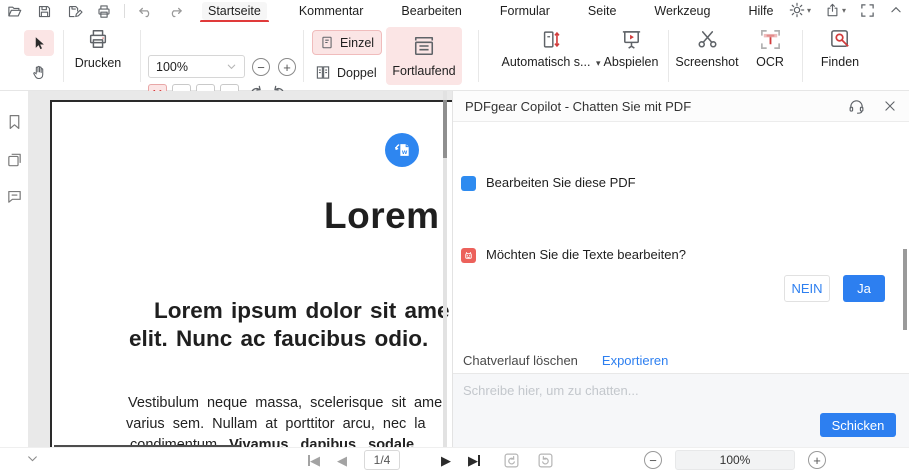 This screenshot has height=471, width=909. What do you see at coordinates (402, 150) in the screenshot?
I see `convert-to-word-badge: w` at bounding box center [402, 150].